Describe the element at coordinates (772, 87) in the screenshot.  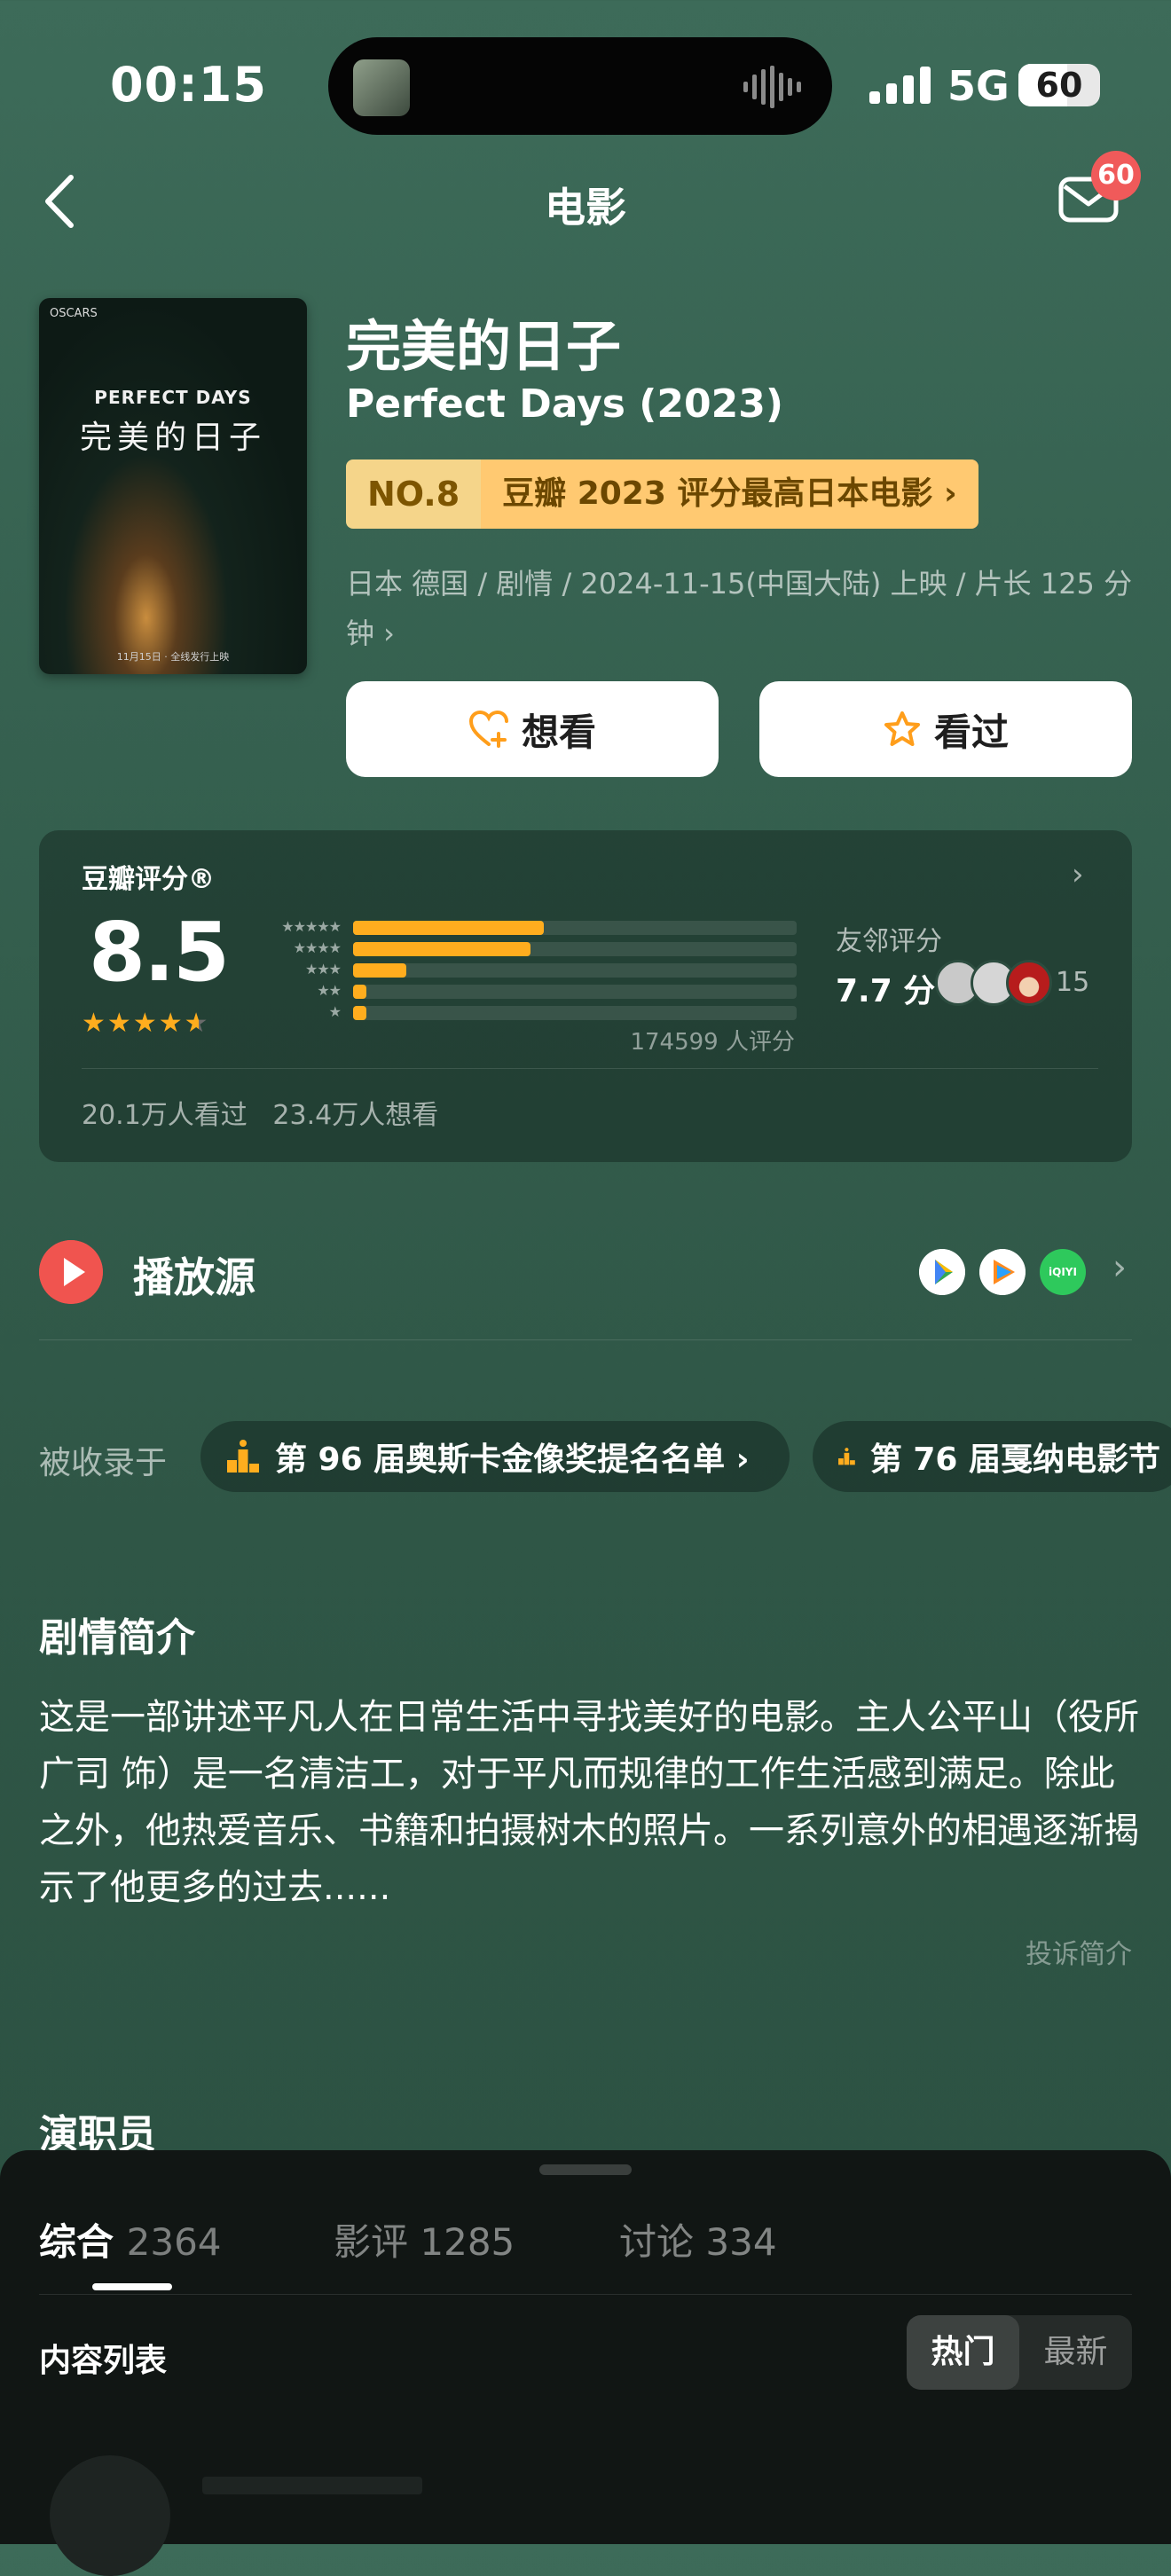
I see `audio-wave-icon` at that location.